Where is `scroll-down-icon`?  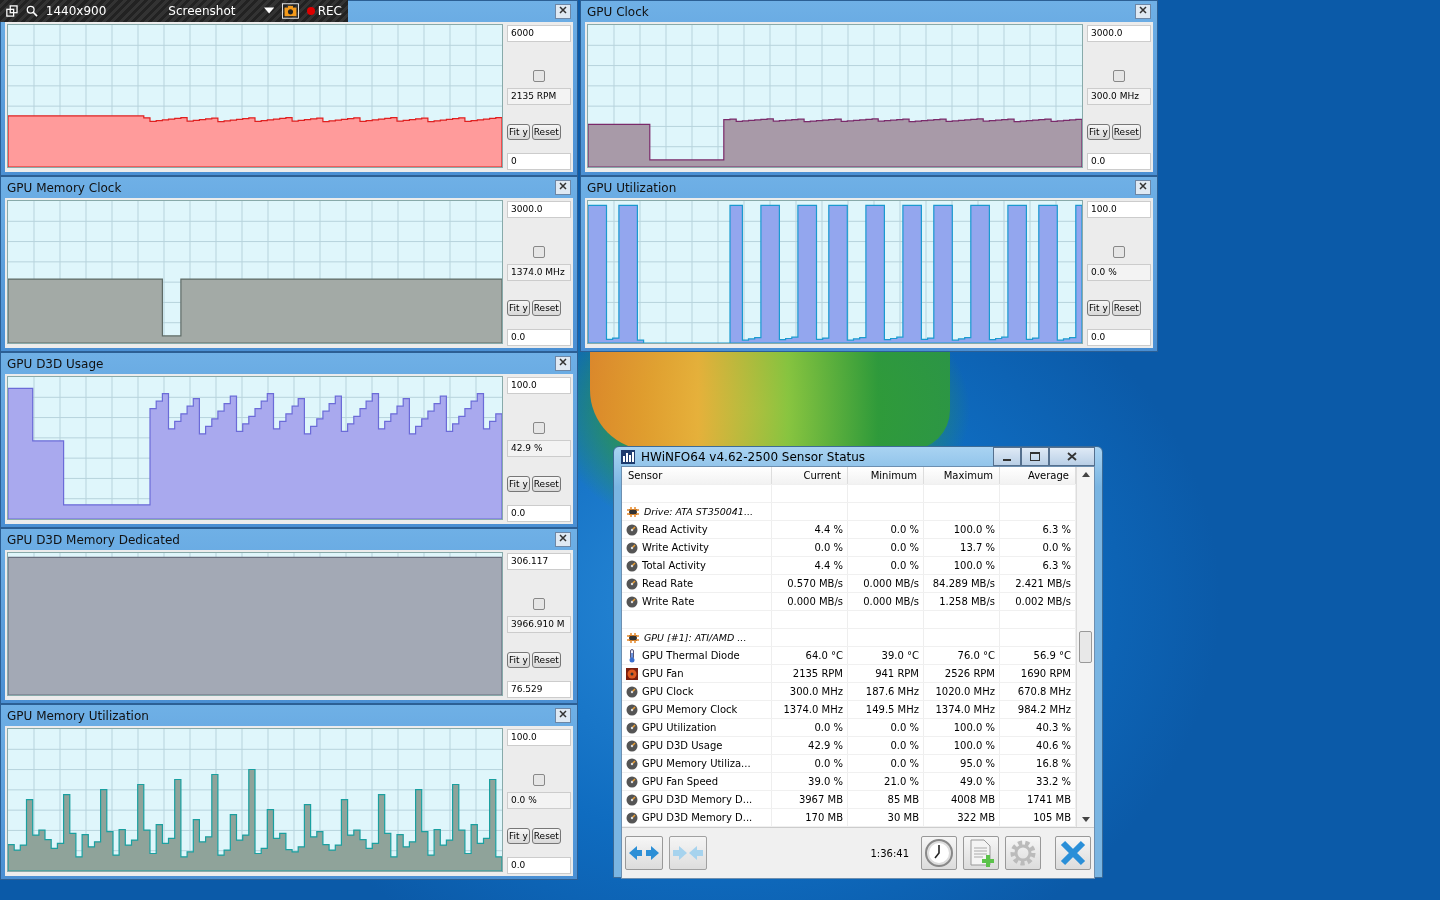
scroll-down-icon is located at coordinates (1085, 819).